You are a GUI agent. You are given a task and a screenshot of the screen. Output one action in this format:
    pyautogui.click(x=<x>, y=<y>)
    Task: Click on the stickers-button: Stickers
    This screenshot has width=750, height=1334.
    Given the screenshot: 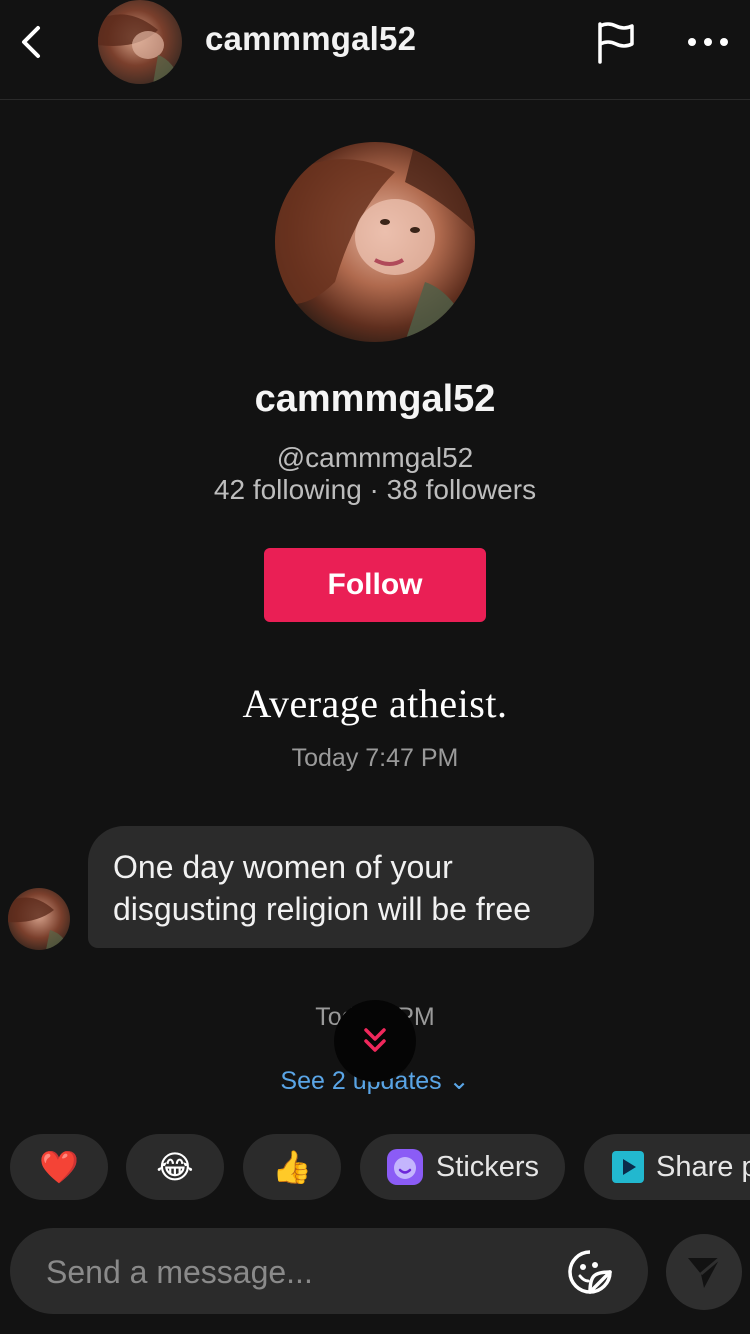 What is the action you would take?
    pyautogui.click(x=462, y=1167)
    